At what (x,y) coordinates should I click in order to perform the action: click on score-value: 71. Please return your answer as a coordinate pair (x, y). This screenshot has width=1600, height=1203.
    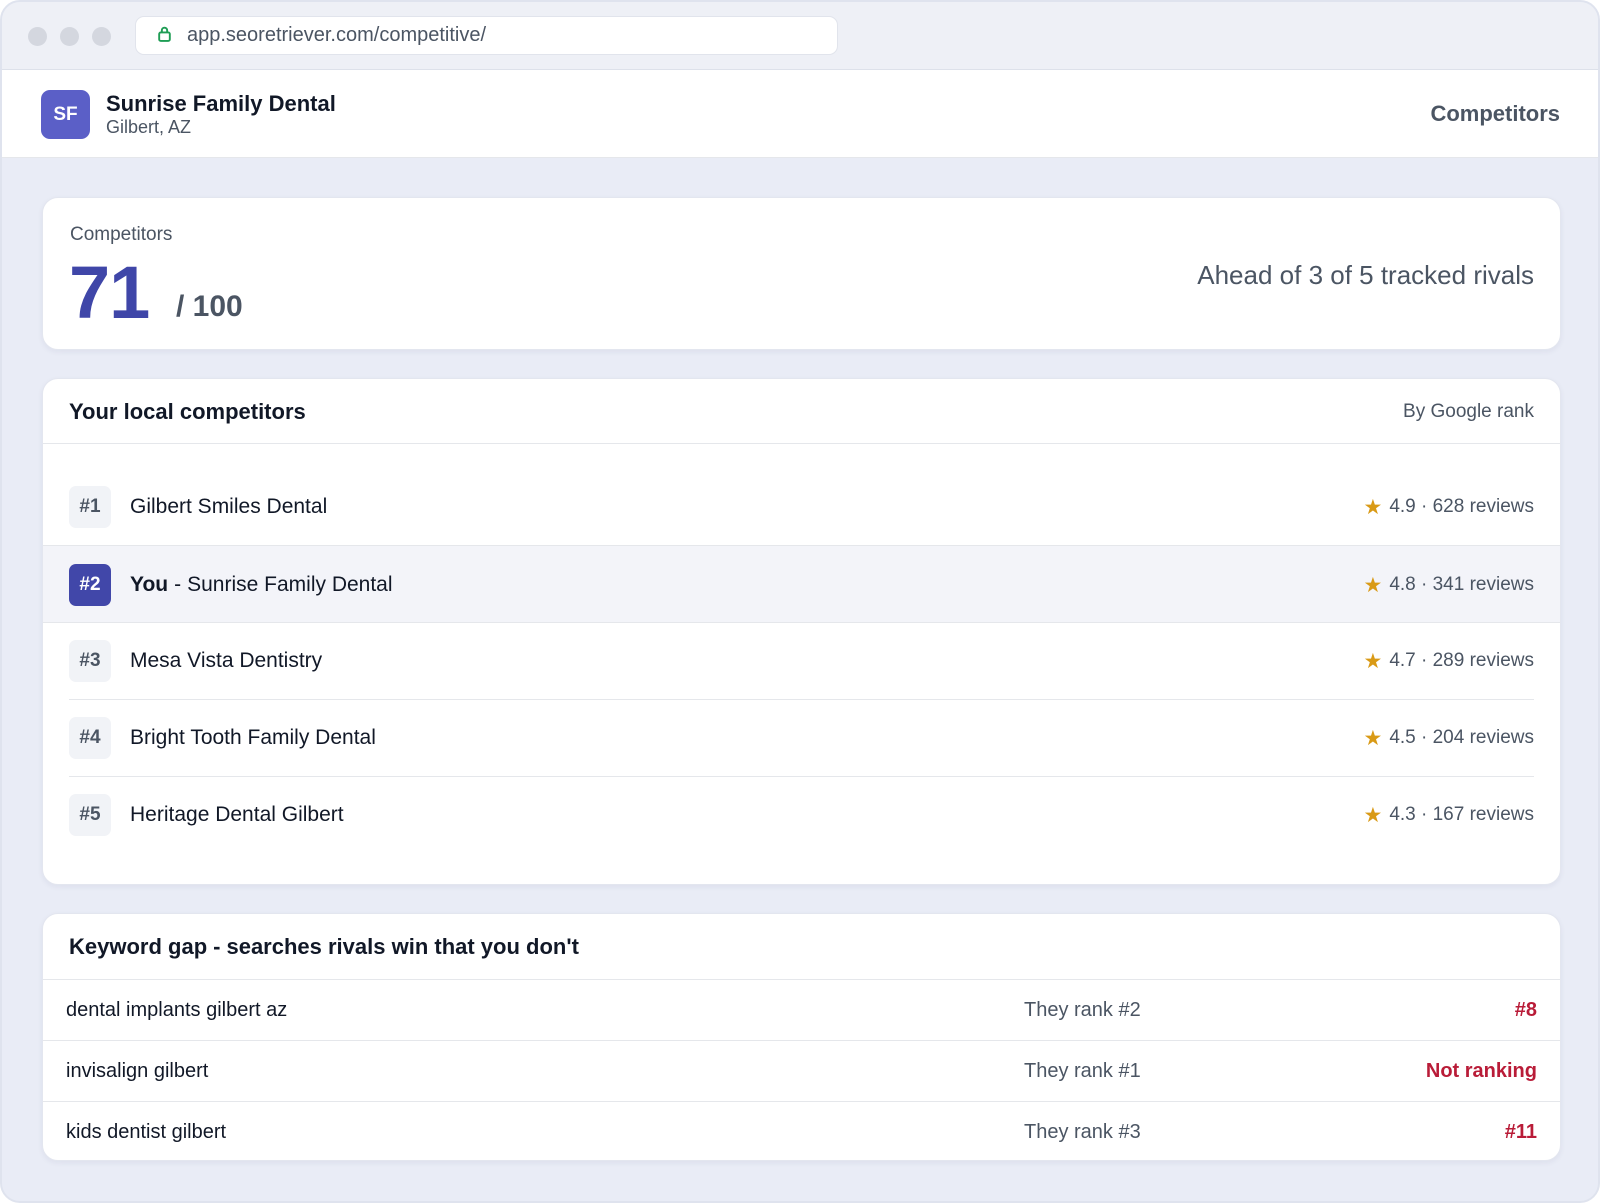
    Looking at the image, I should click on (109, 292).